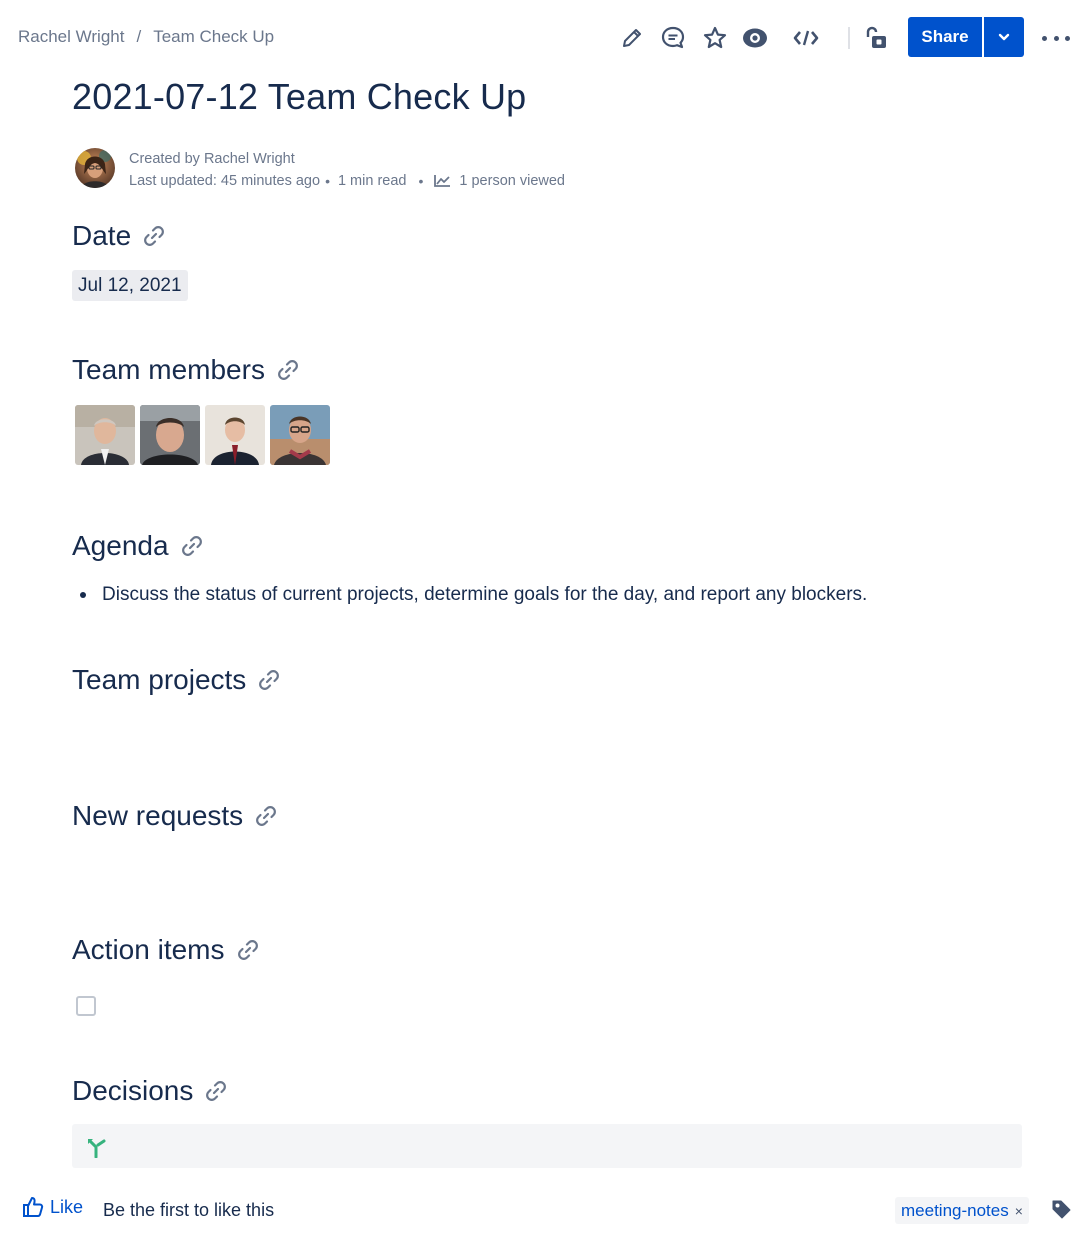  I want to click on heading-team-projects-text: Team projects, so click(159, 679).